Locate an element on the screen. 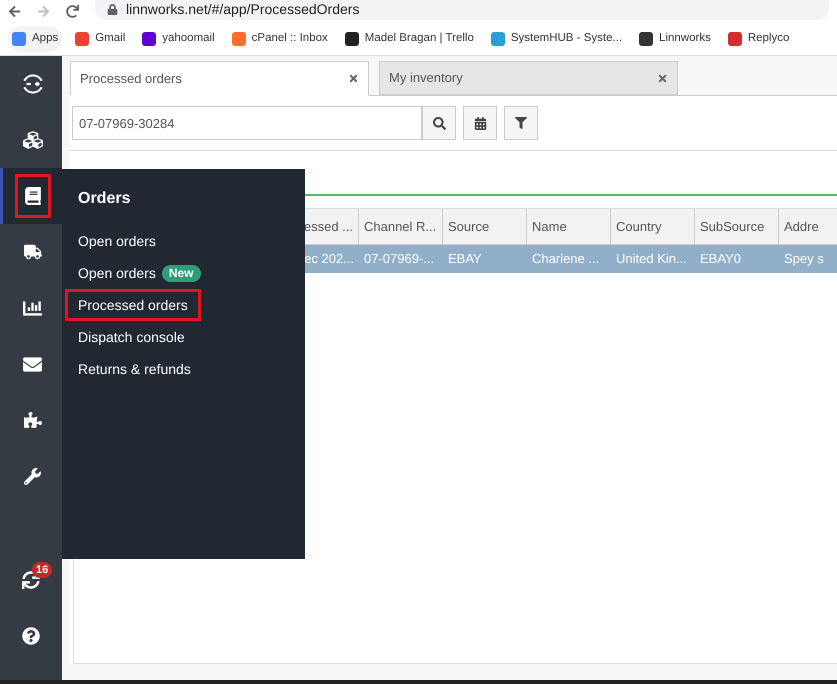 The width and height of the screenshot is (837, 684). filter-button is located at coordinates (521, 123).